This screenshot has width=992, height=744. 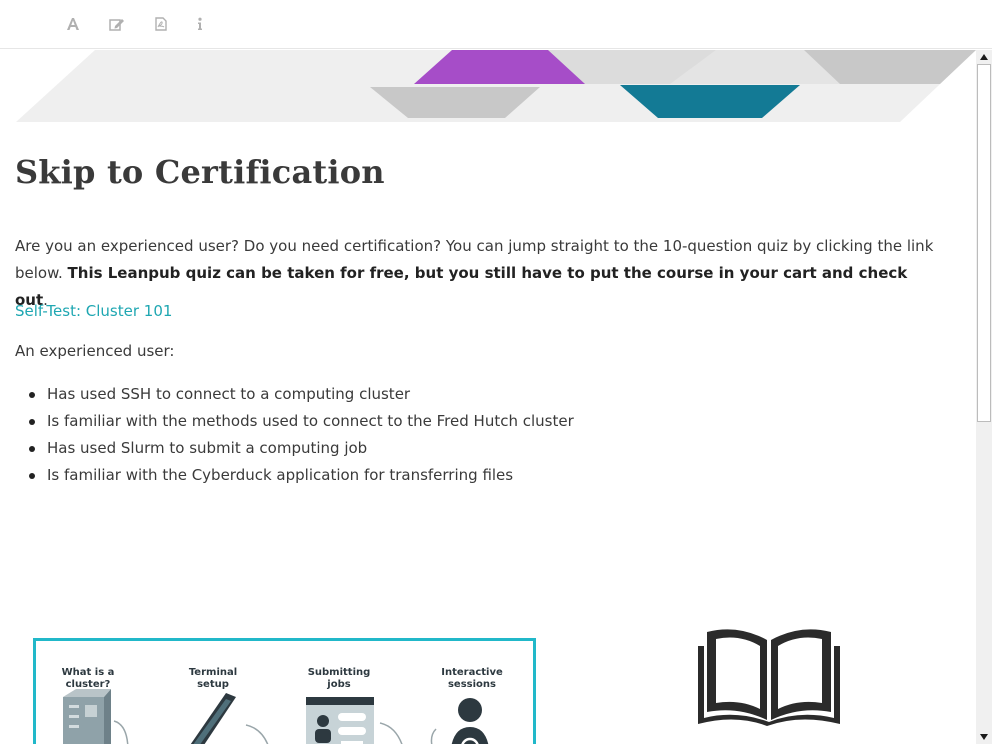 What do you see at coordinates (340, 720) in the screenshot?
I see `submit-jobs-icon` at bounding box center [340, 720].